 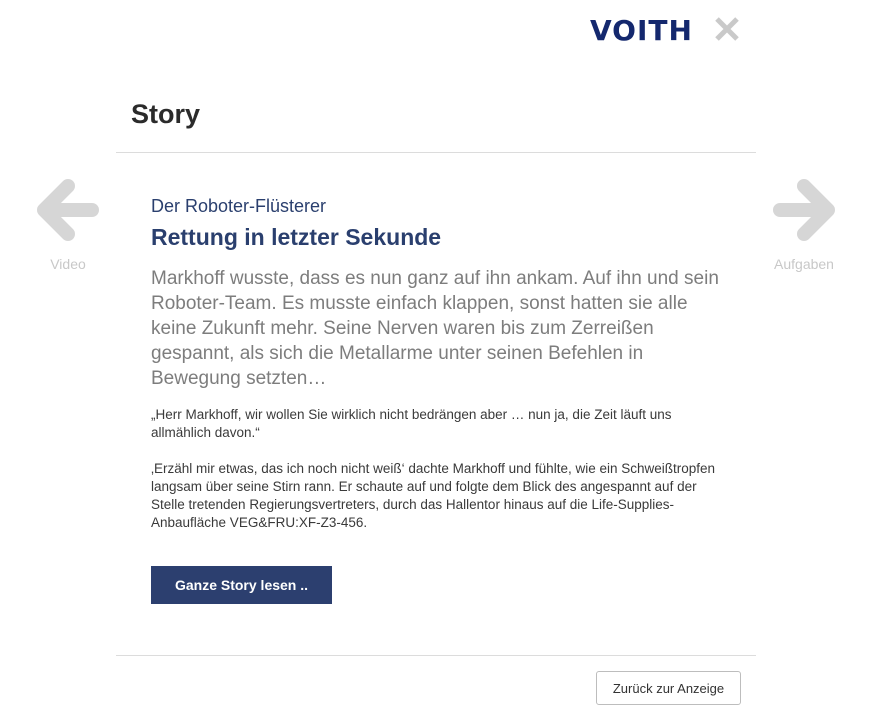 I want to click on story-headline: Rettung in letzter Sekunde, so click(x=296, y=237).